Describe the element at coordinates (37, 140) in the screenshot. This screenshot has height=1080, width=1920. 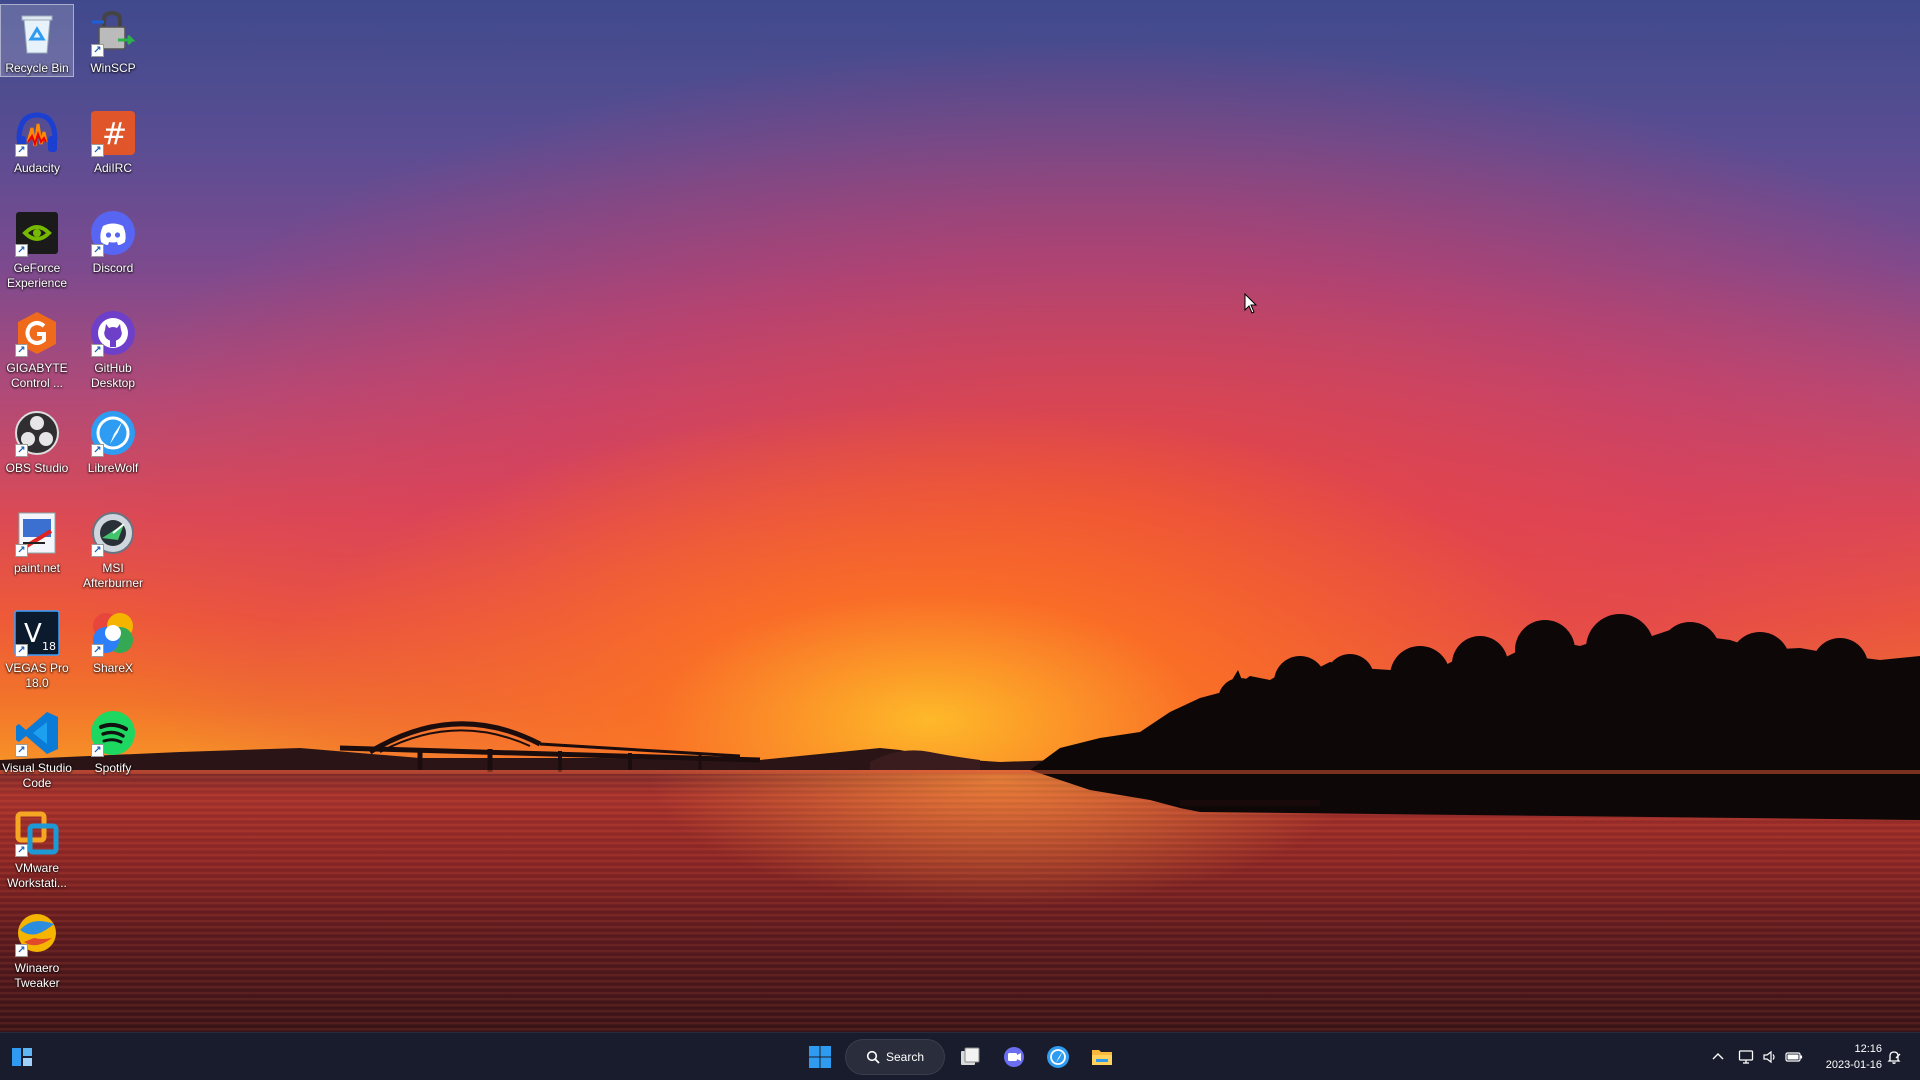
I see `desktop-icon-audacity: ↗ Audacity` at that location.